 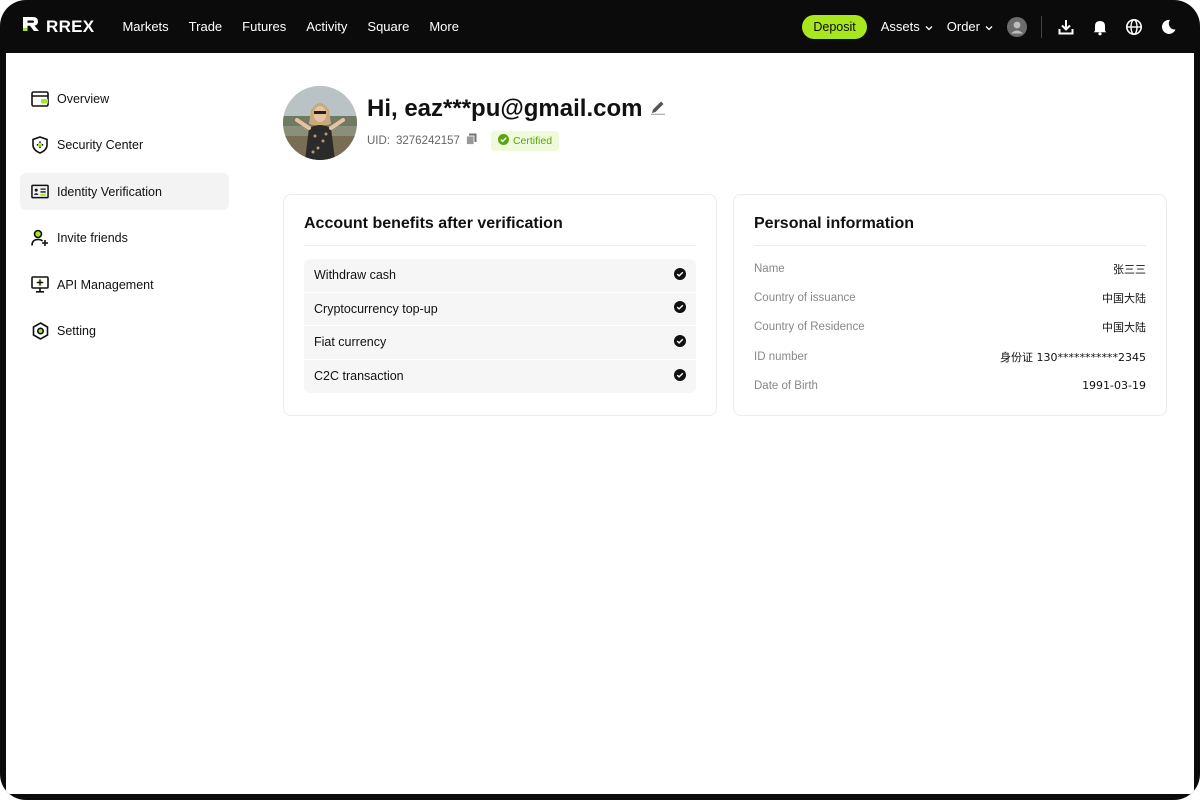 I want to click on avatar, so click(x=320, y=123).